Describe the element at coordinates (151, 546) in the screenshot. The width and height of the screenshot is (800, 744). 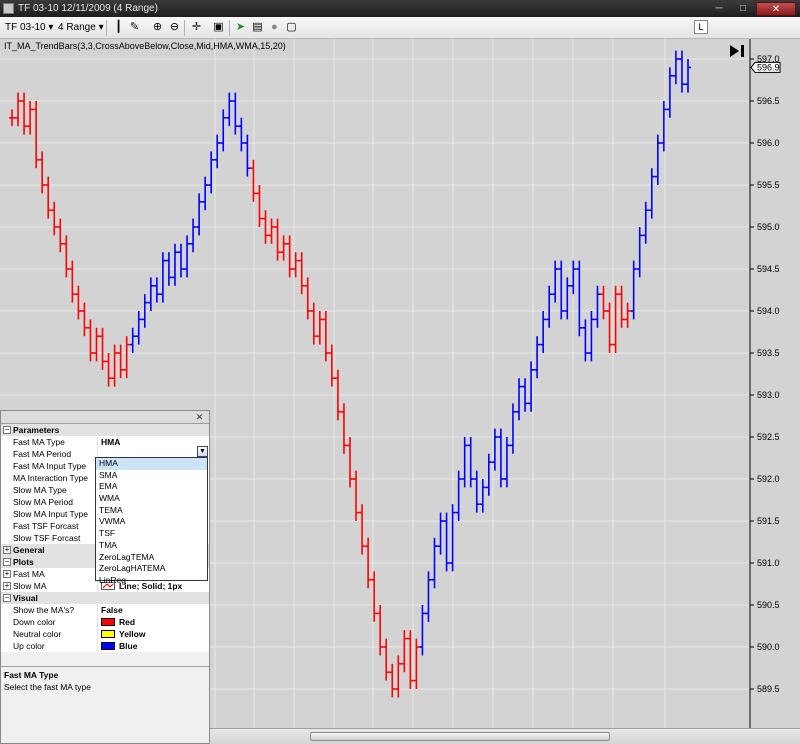
I see `dropdown-option: TMA` at that location.